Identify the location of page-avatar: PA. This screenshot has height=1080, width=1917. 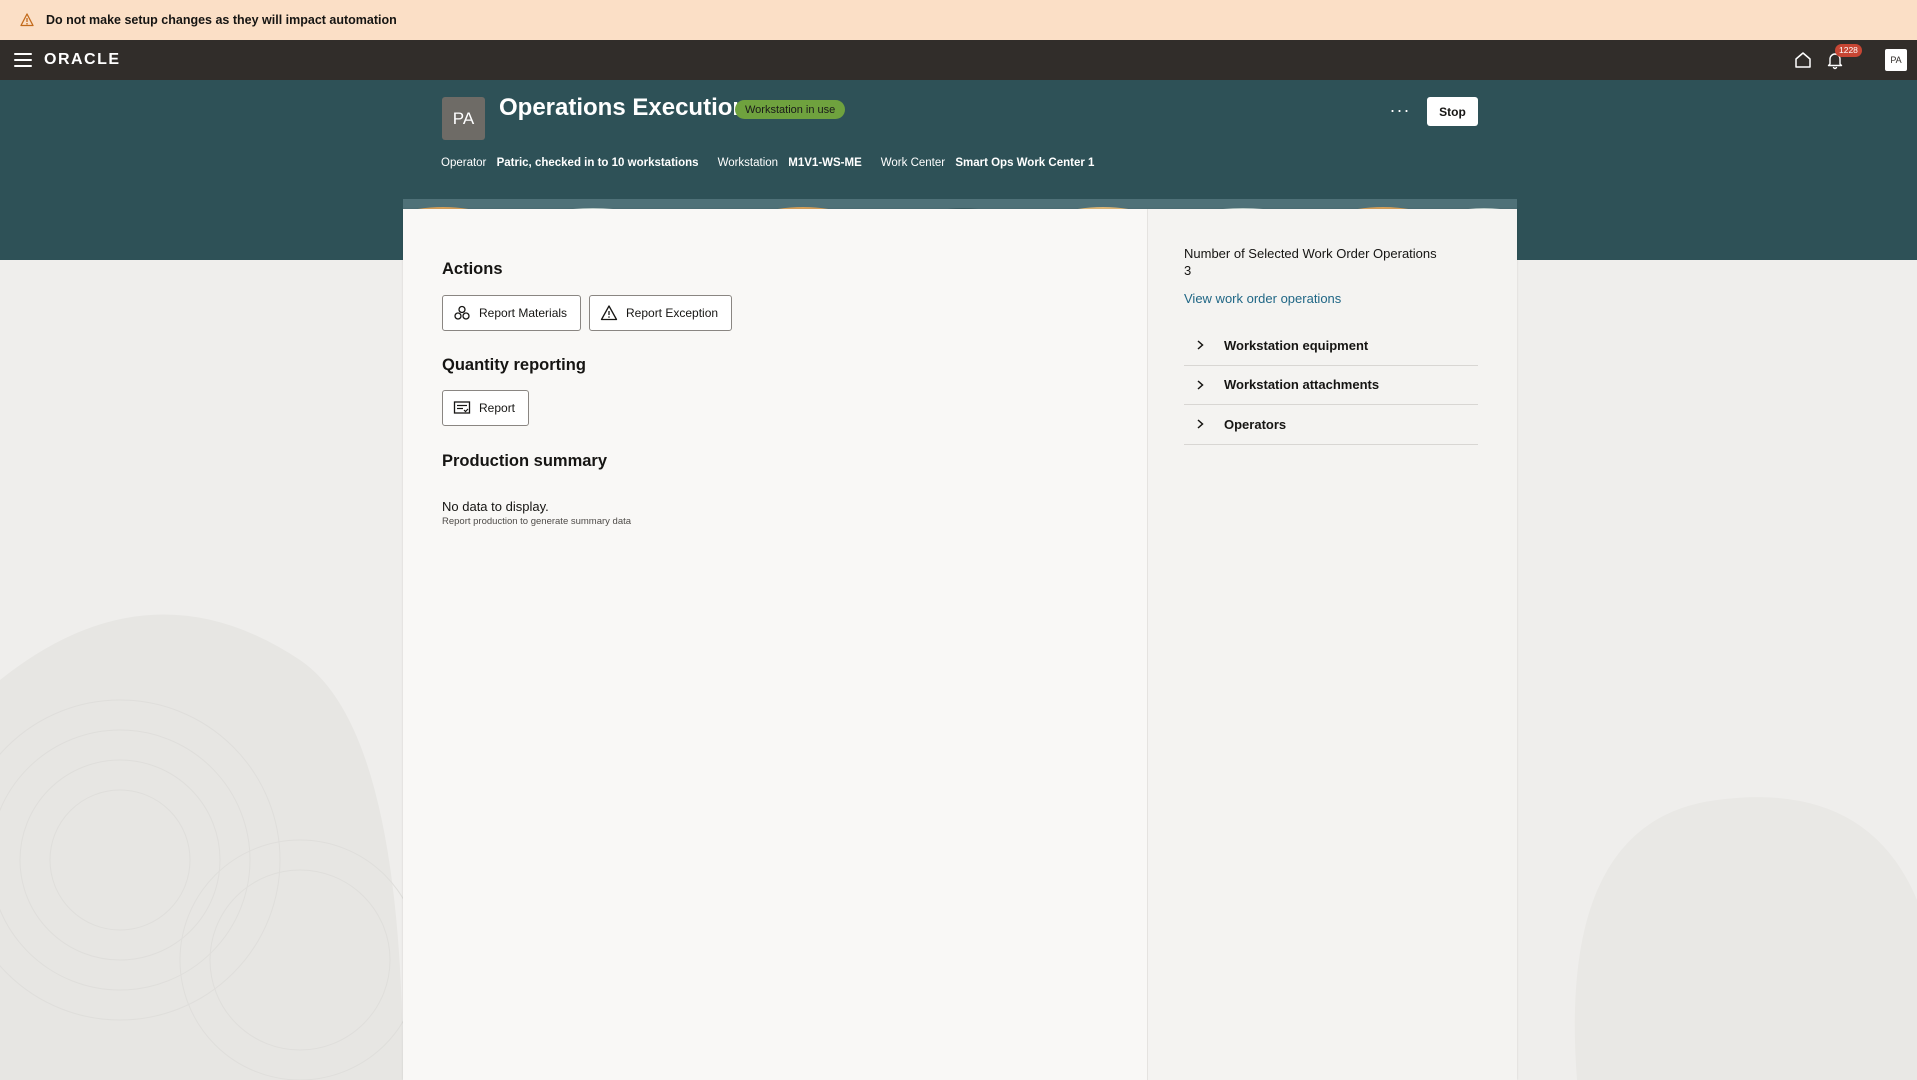
(463, 118).